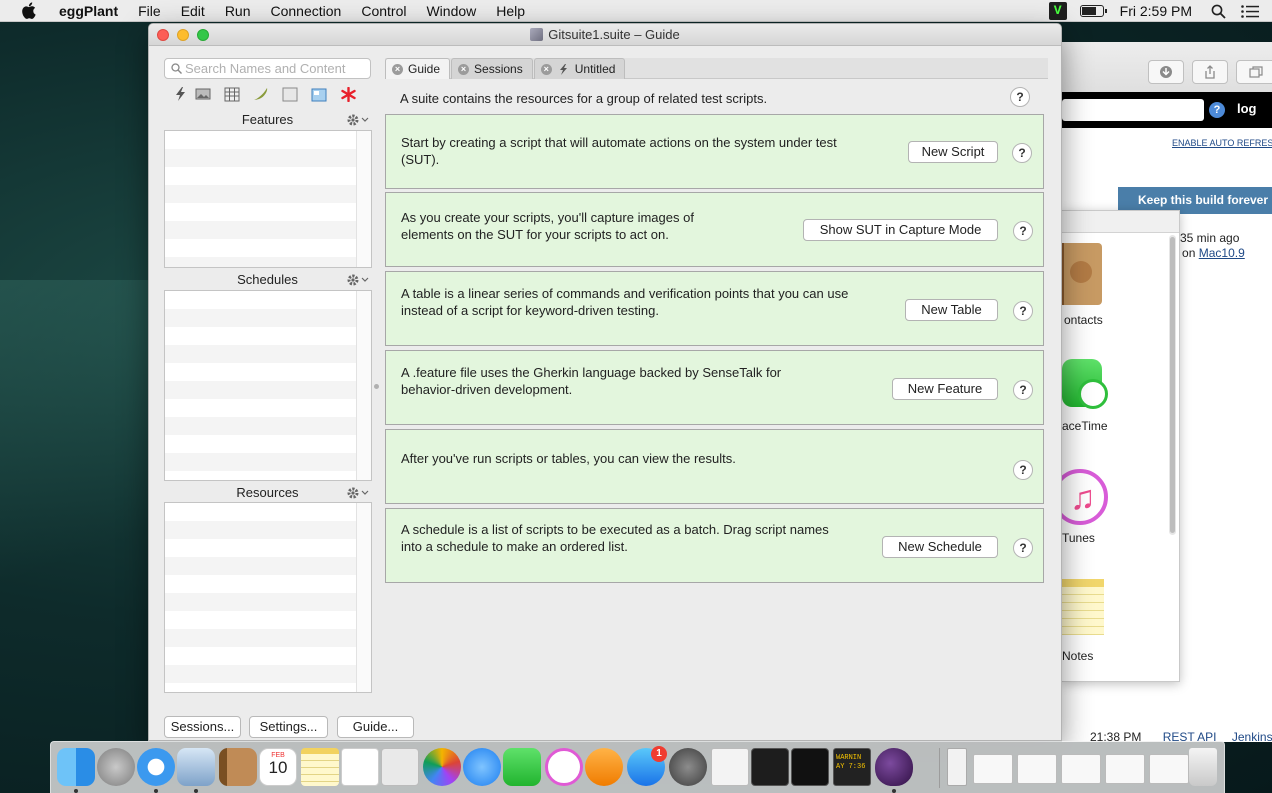  Describe the element at coordinates (363, 385) in the screenshot. I see `schedules-list-scrollbar` at that location.